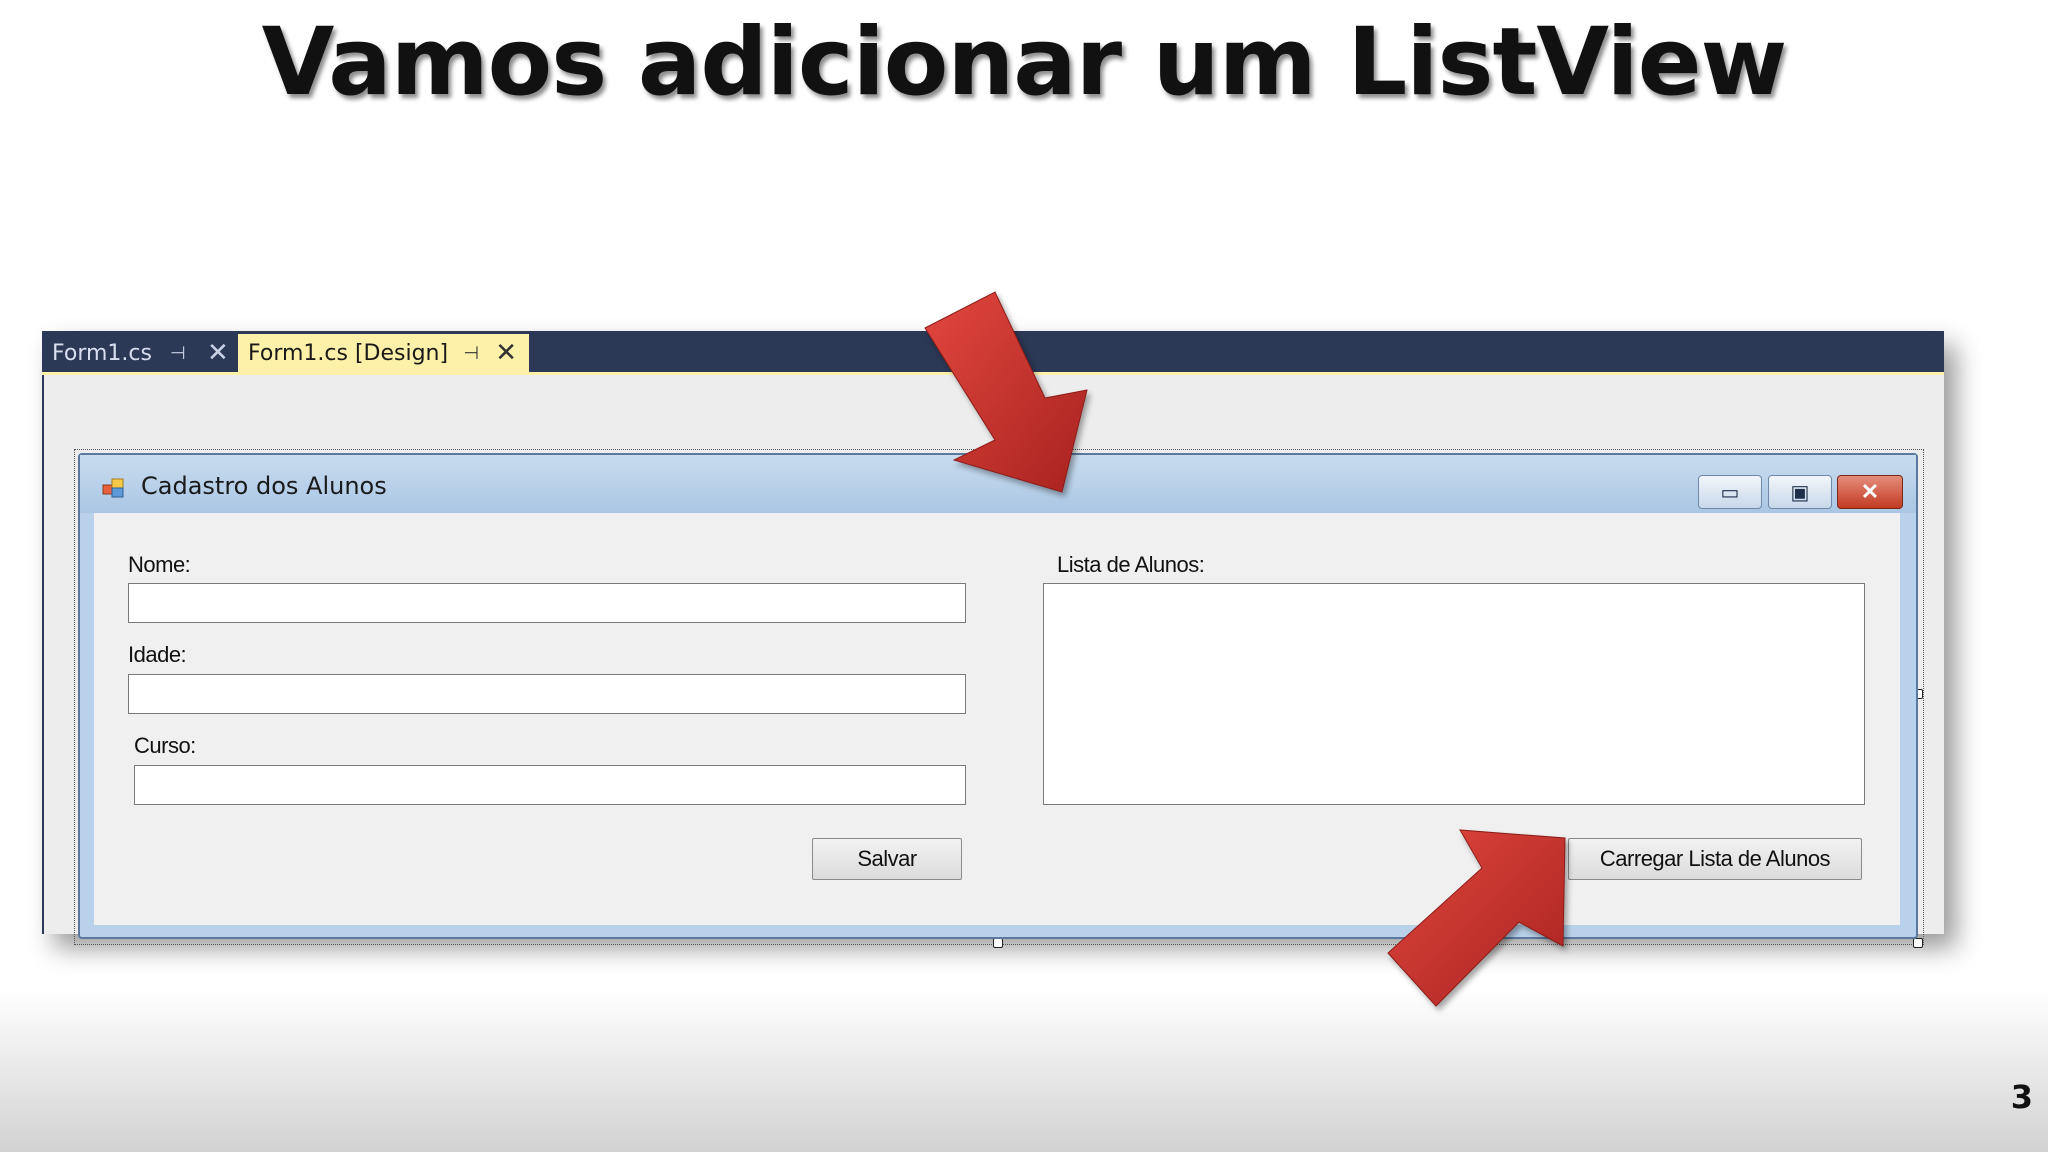 This screenshot has width=2048, height=1152. I want to click on arrow-to-load-button, so click(1476, 918).